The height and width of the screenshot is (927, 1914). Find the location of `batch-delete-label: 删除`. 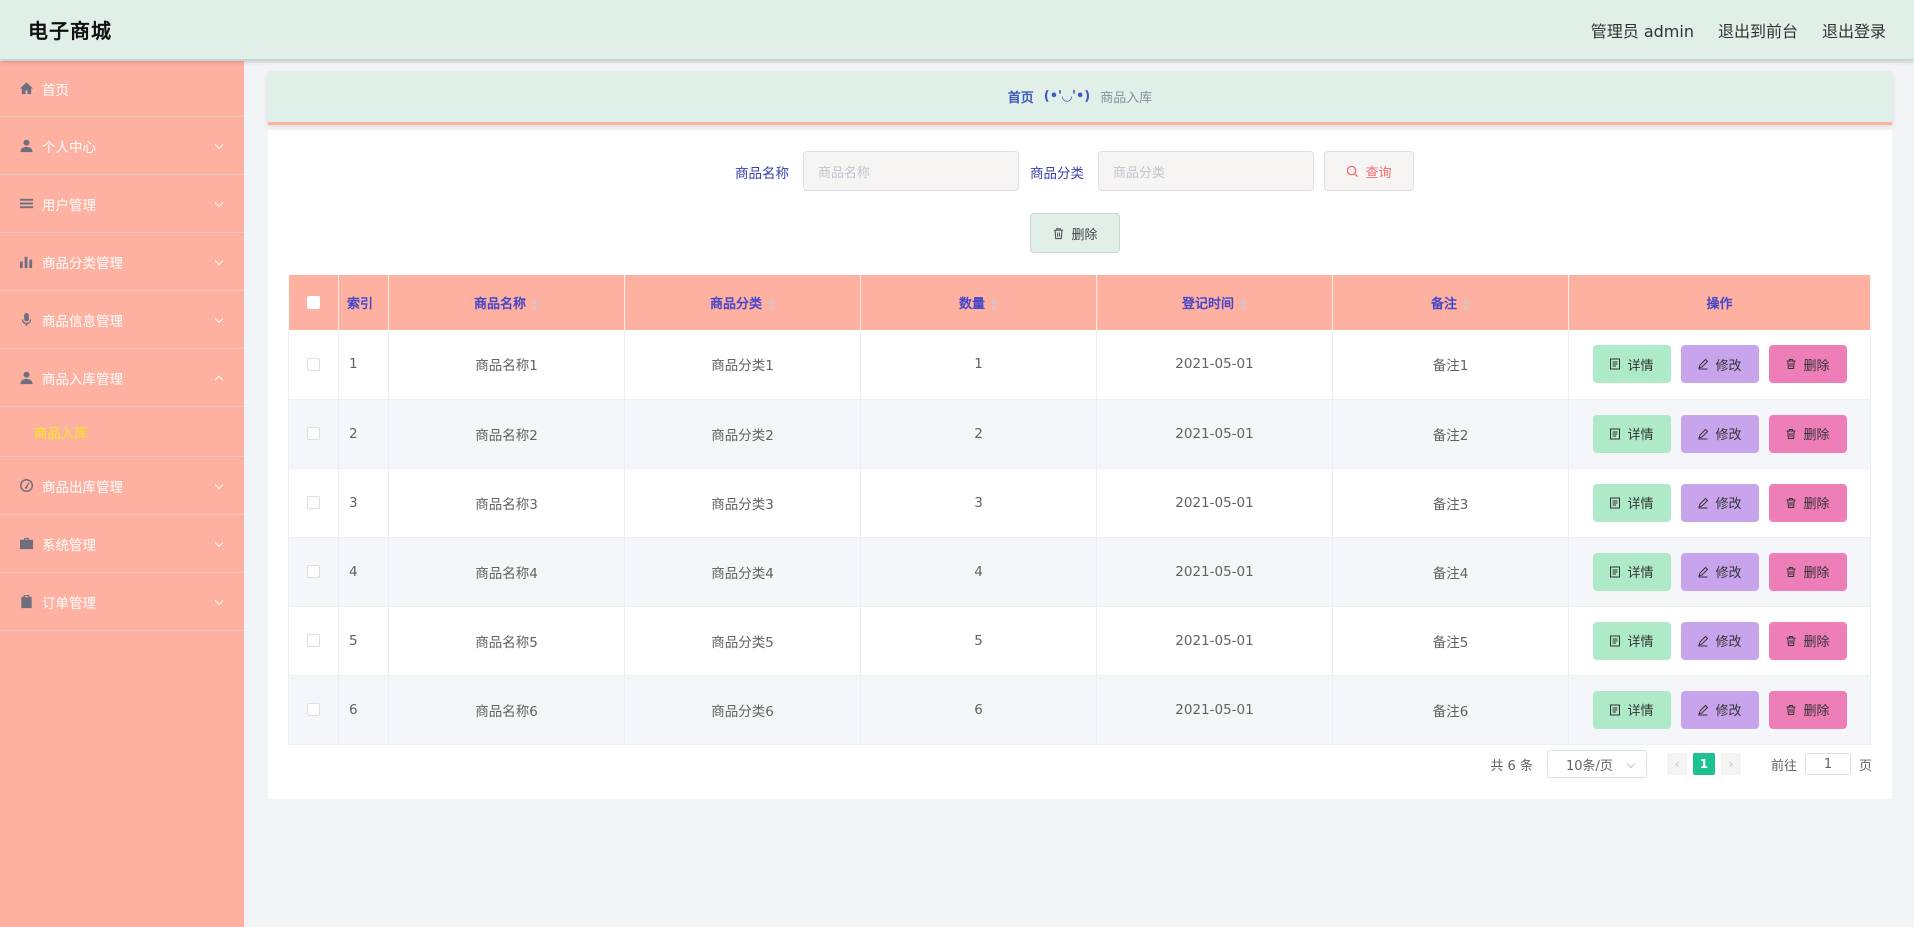

batch-delete-label: 删除 is located at coordinates (1084, 235).